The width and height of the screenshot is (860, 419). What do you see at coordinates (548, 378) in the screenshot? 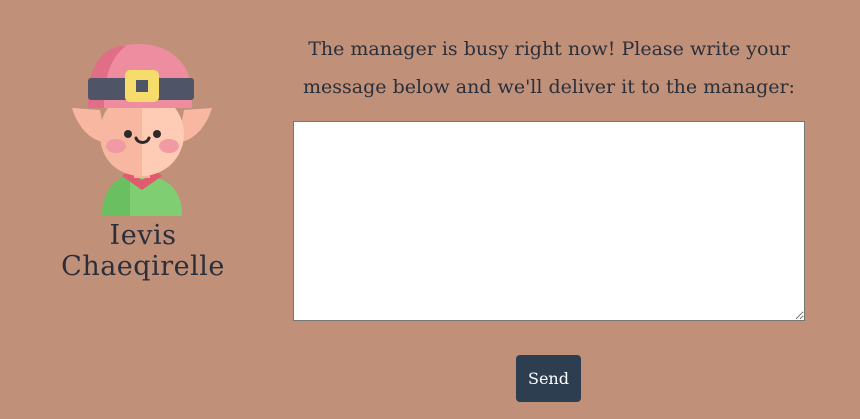
I see `send-button: Send` at bounding box center [548, 378].